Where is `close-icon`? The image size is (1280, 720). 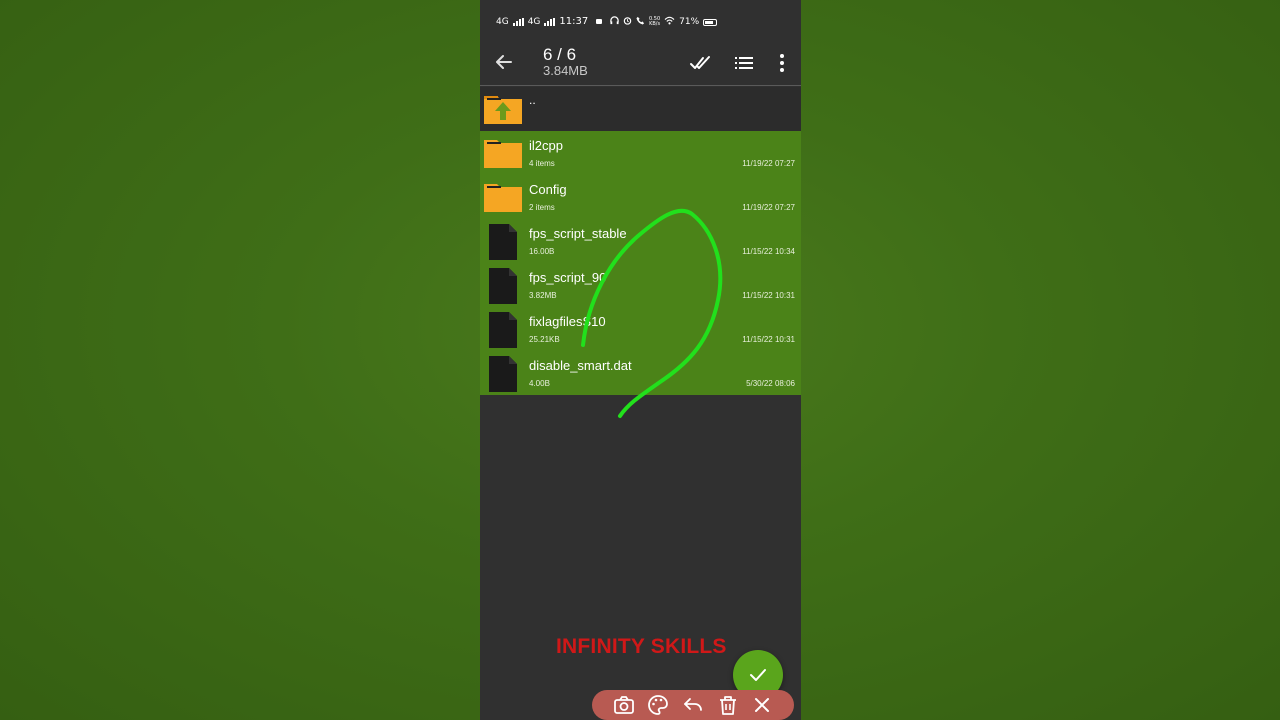
close-icon is located at coordinates (762, 705).